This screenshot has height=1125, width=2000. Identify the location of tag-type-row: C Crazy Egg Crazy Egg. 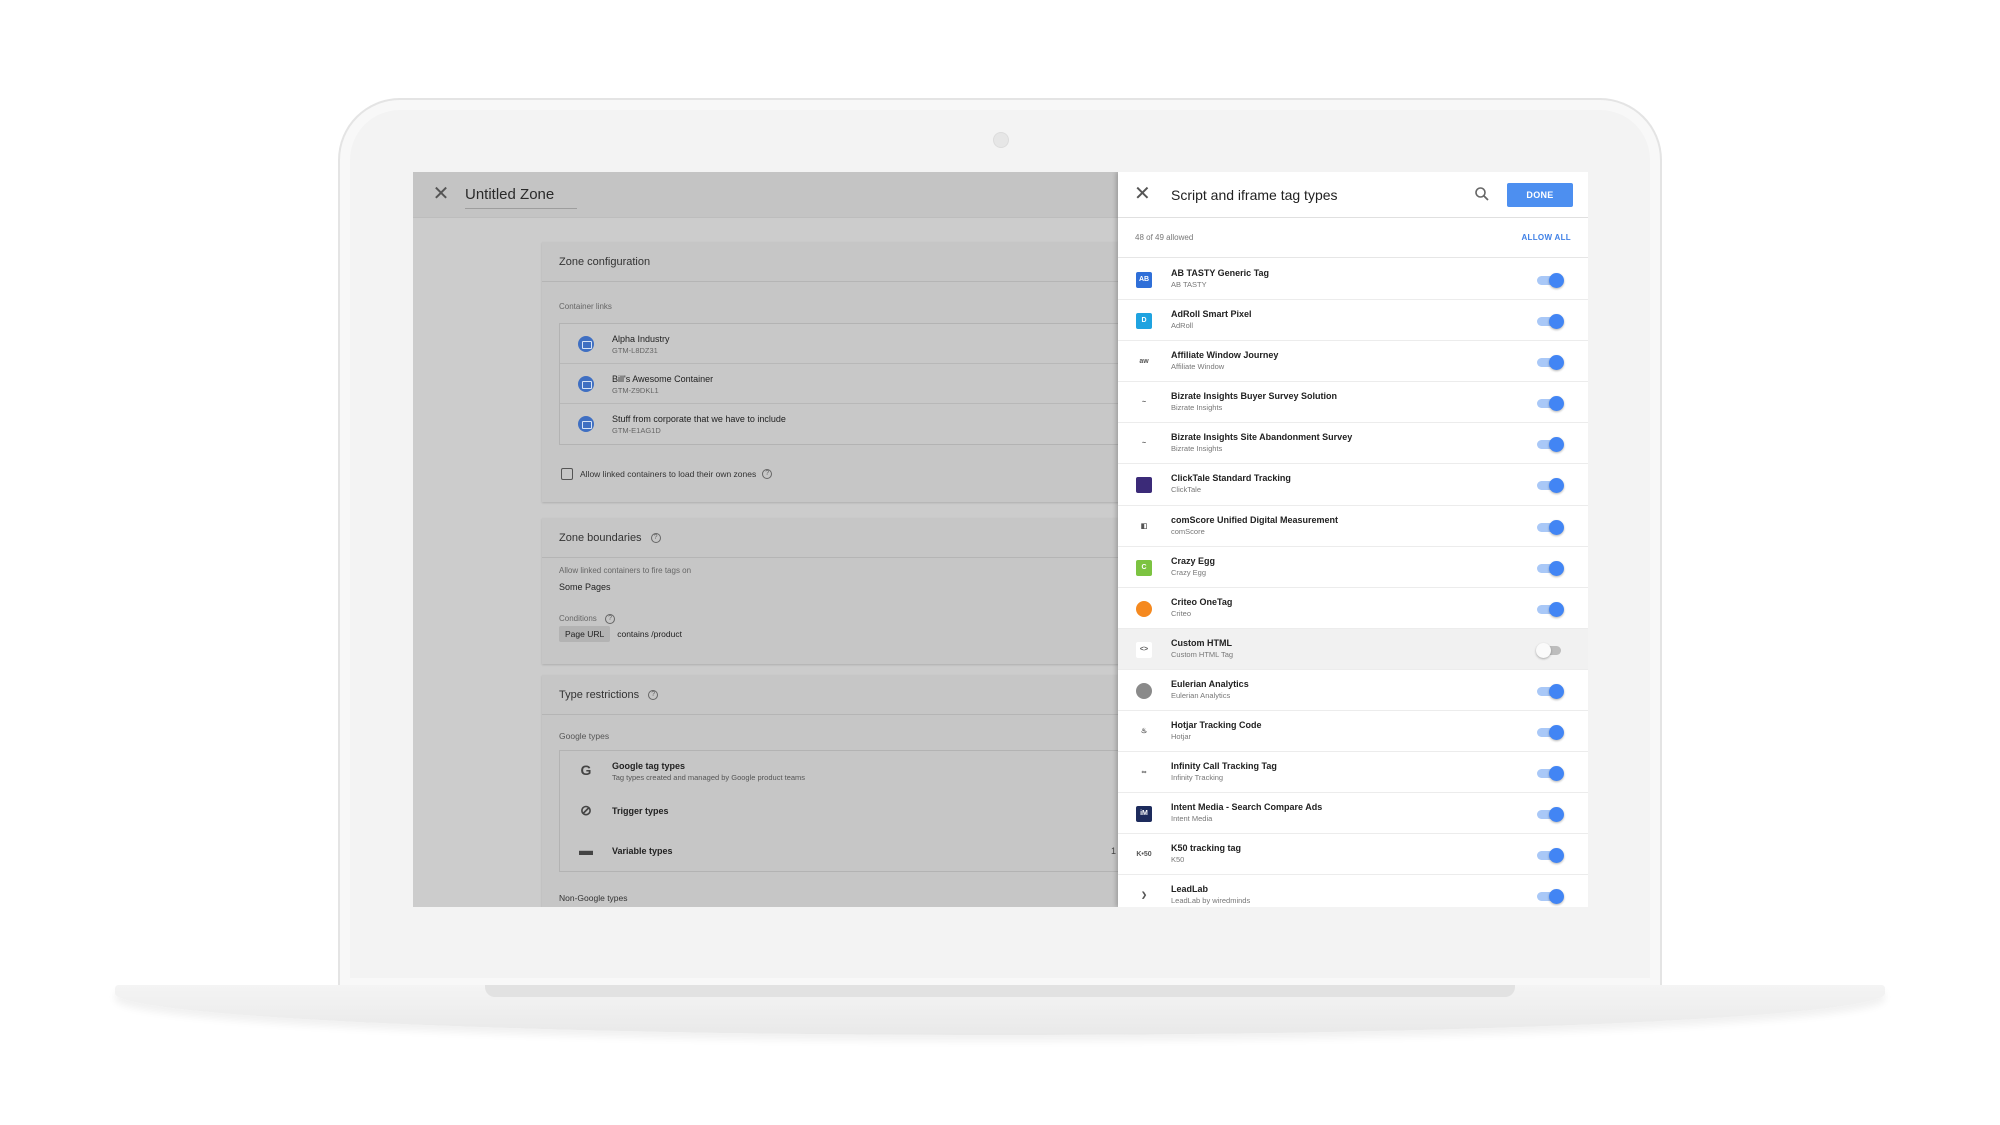
(1353, 567).